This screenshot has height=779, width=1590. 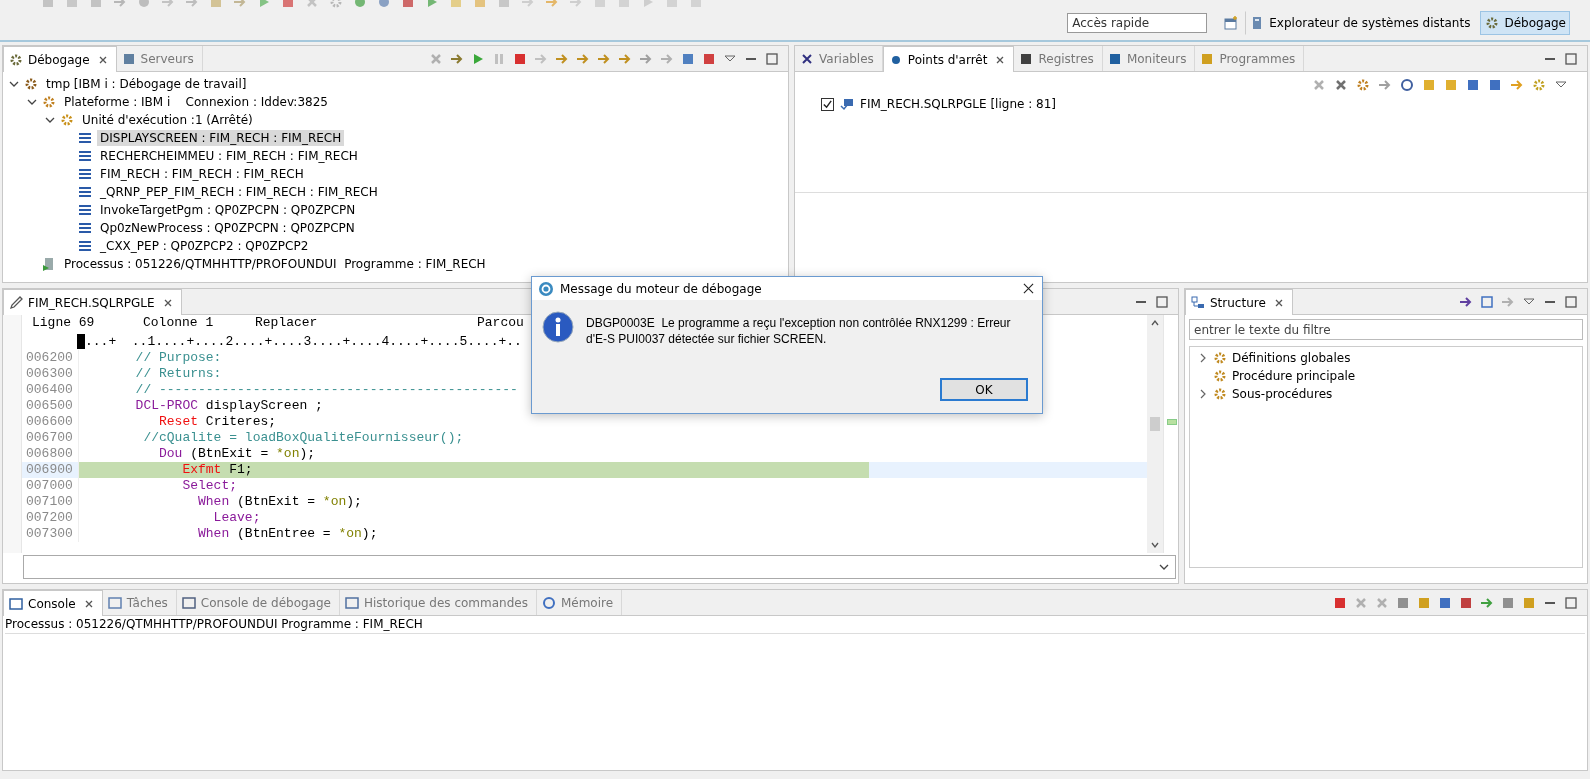 What do you see at coordinates (1282, 394) in the screenshot?
I see `outline-item: Sous-procédures` at bounding box center [1282, 394].